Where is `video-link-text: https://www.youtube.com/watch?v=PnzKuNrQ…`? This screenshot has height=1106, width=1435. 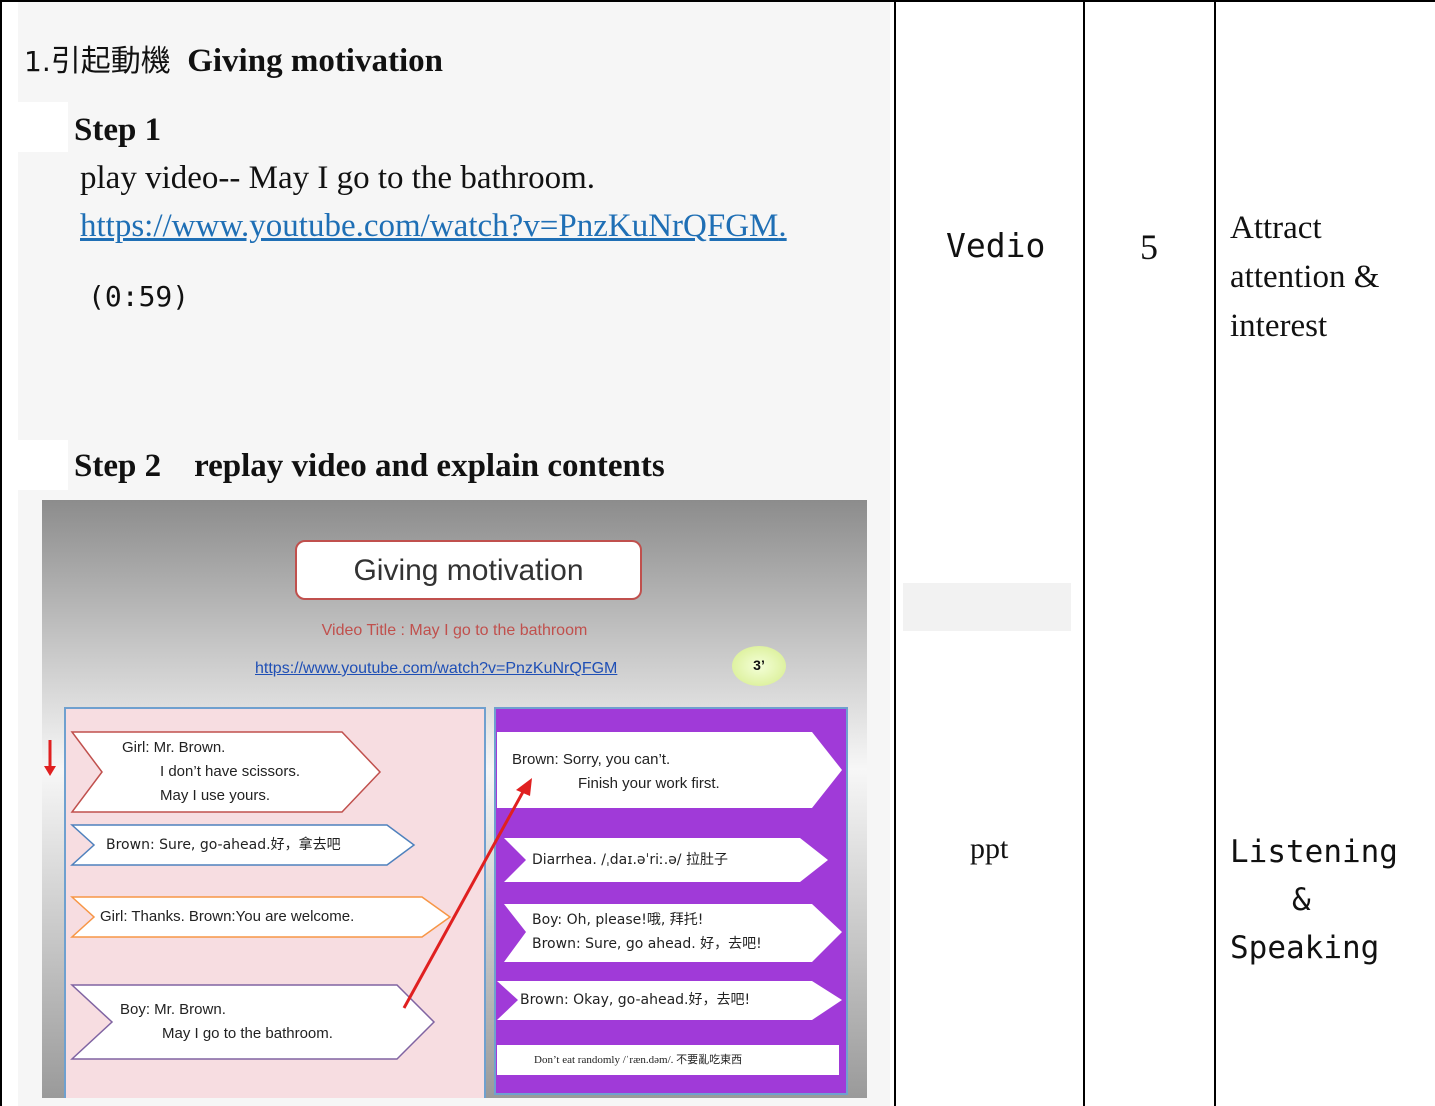 video-link-text: https://www.youtube.com/watch?v=PnzKuNrQ… is located at coordinates (429, 226).